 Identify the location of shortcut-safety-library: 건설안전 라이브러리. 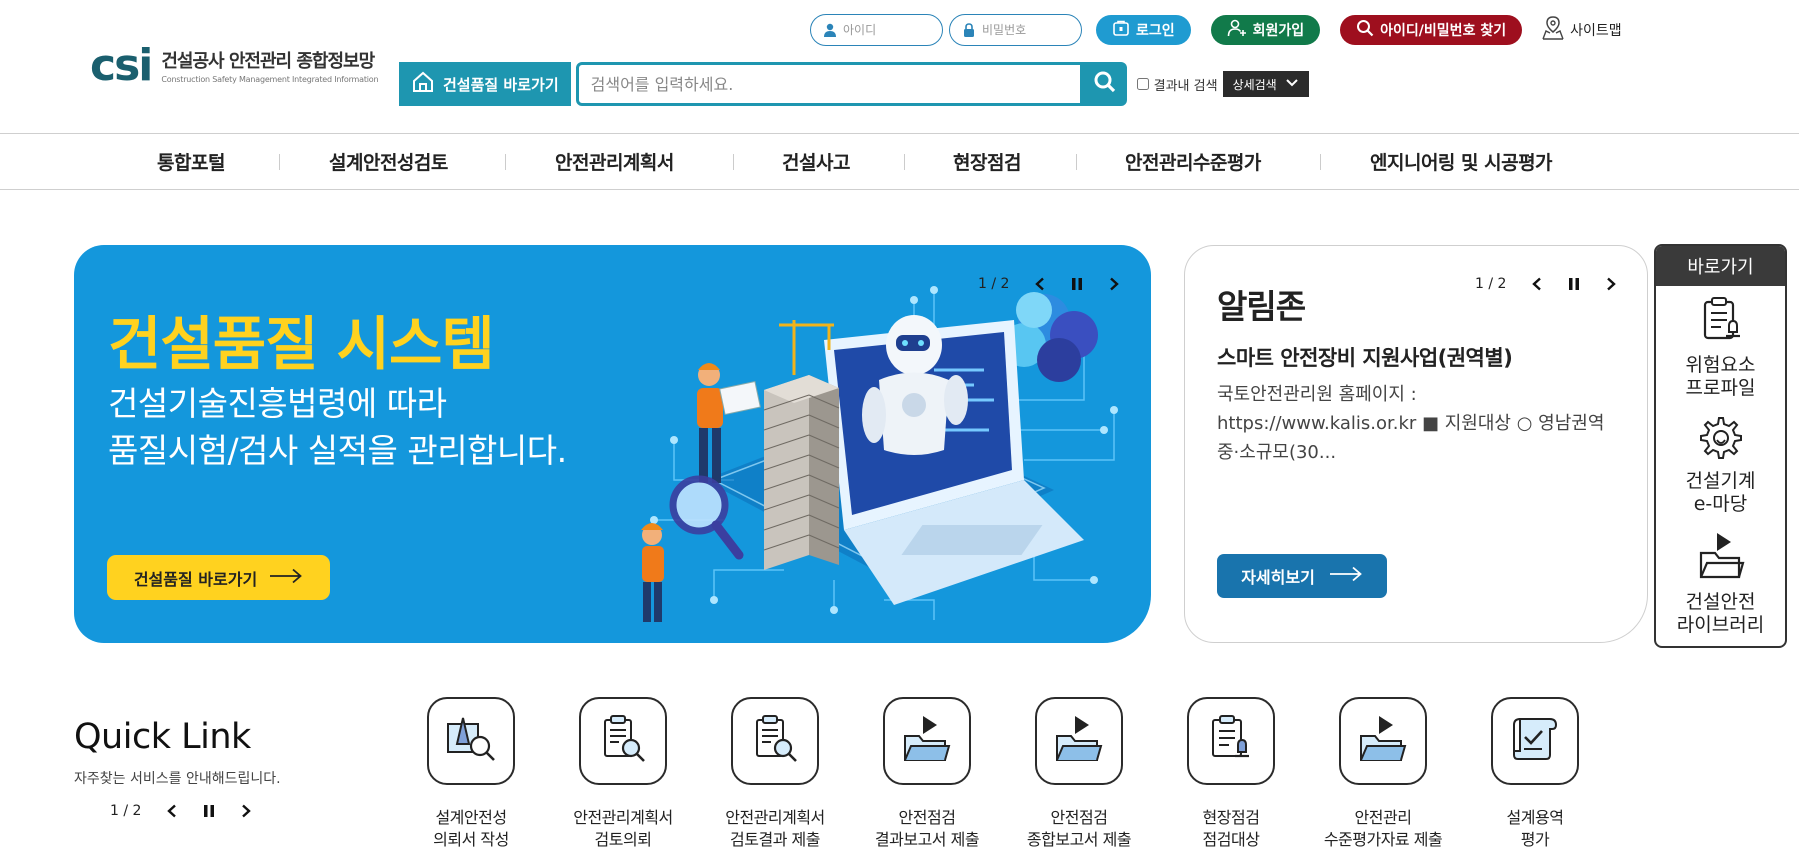
(1720, 584).